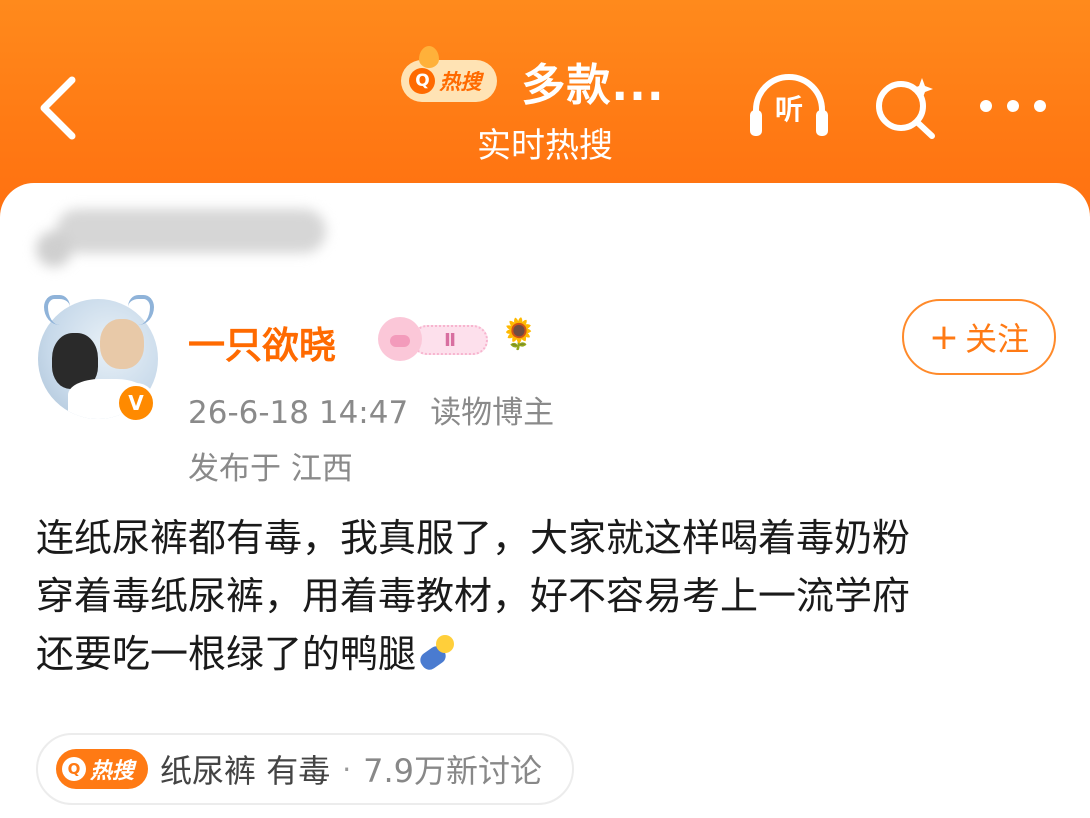  Describe the element at coordinates (944, 337) in the screenshot. I see `plus-icon: +` at that location.